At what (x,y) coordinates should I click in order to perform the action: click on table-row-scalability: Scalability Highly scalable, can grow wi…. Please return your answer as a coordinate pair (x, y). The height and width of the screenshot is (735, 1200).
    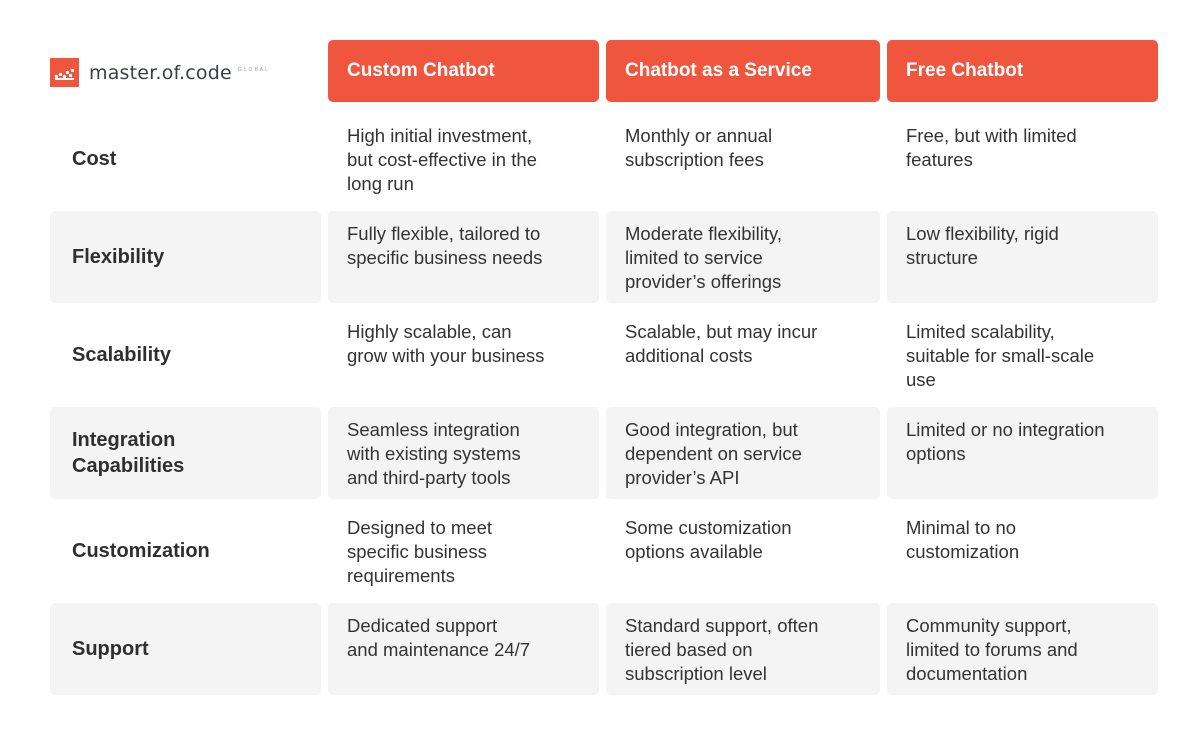
    Looking at the image, I should click on (600, 355).